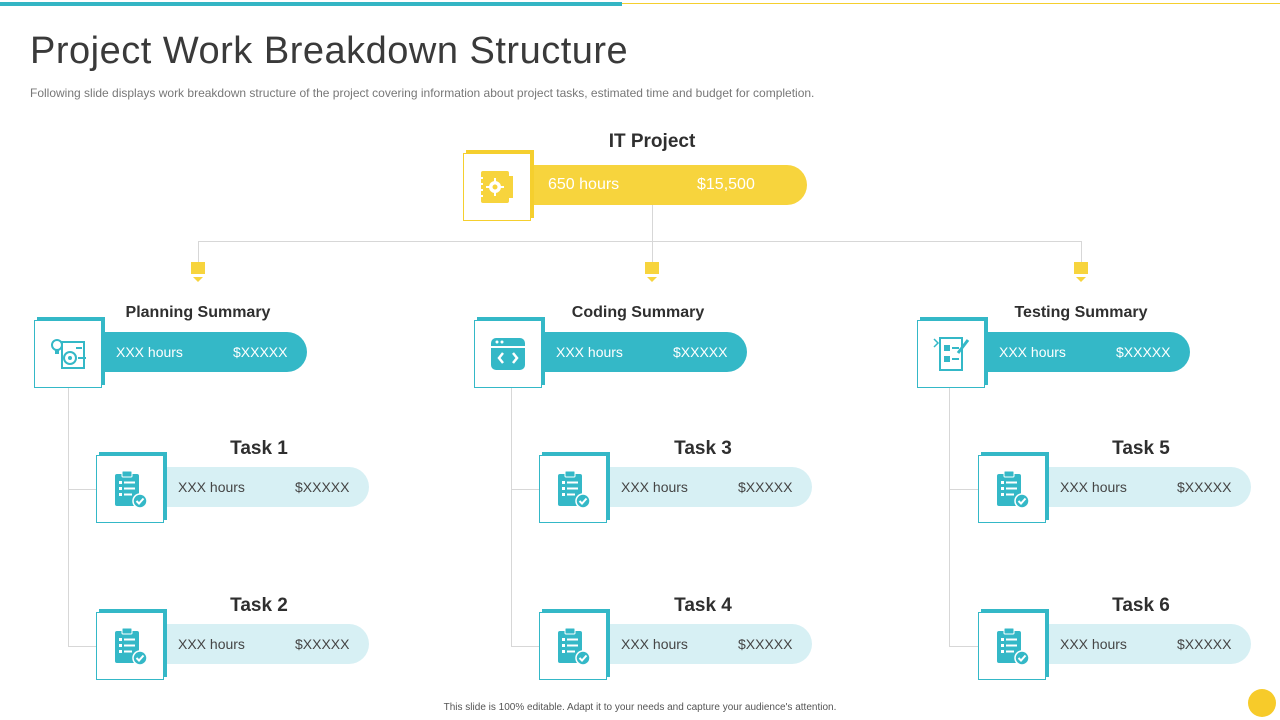 Image resolution: width=1280 pixels, height=720 pixels. I want to click on coding-marker-icon, so click(652, 272).